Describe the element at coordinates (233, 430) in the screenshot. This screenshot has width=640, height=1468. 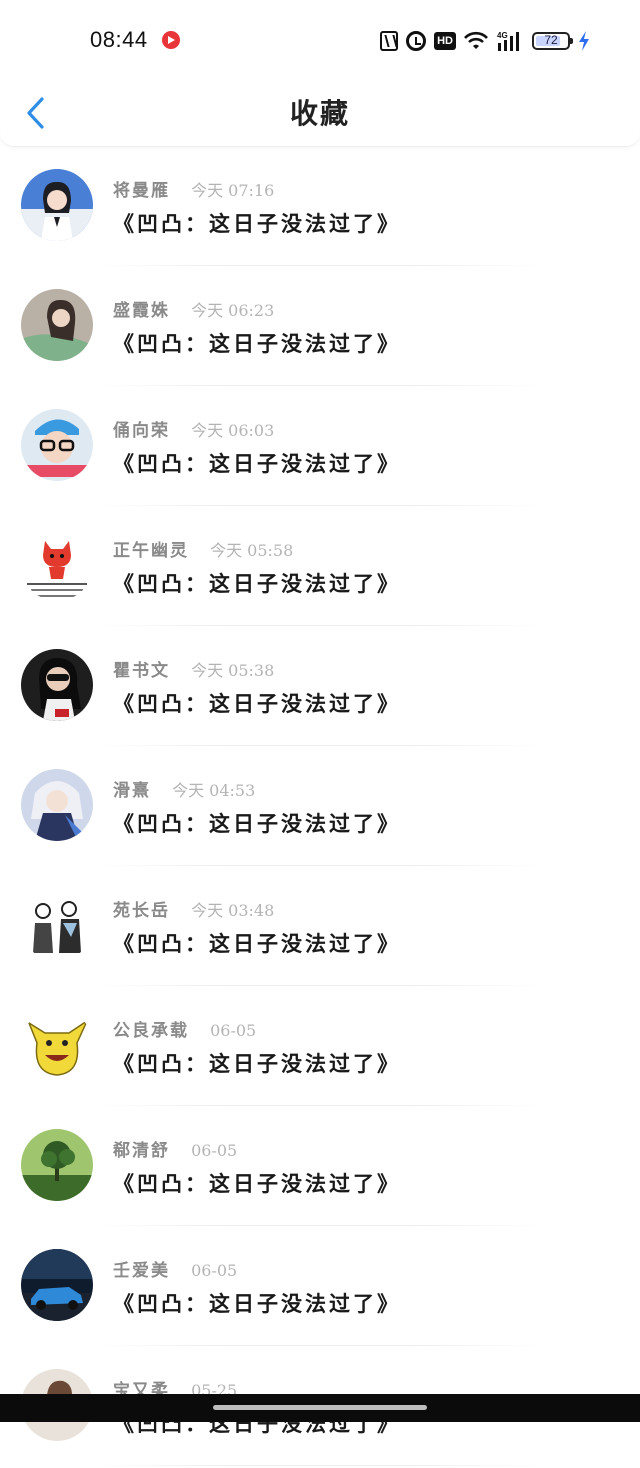
I see `timestamp: 今天 06:03` at that location.